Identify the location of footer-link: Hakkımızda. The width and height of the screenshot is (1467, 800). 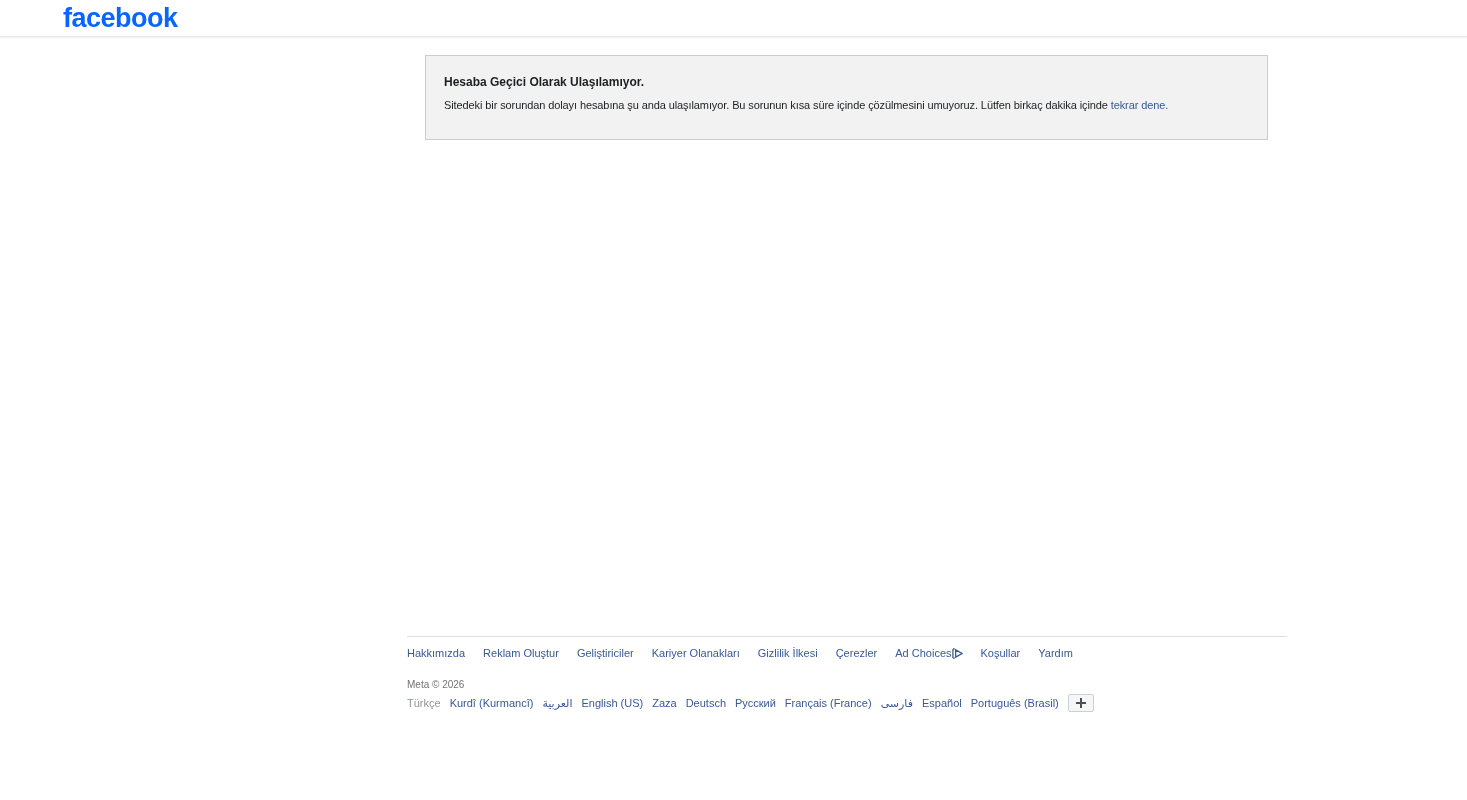
(436, 653).